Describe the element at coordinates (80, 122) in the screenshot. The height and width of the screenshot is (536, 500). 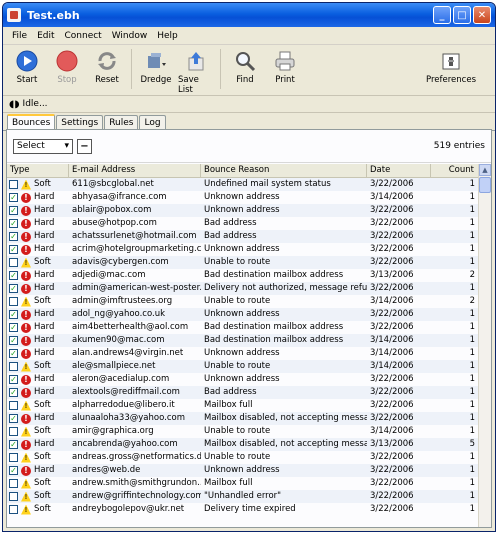
I see `tab-settings: Settings` at that location.